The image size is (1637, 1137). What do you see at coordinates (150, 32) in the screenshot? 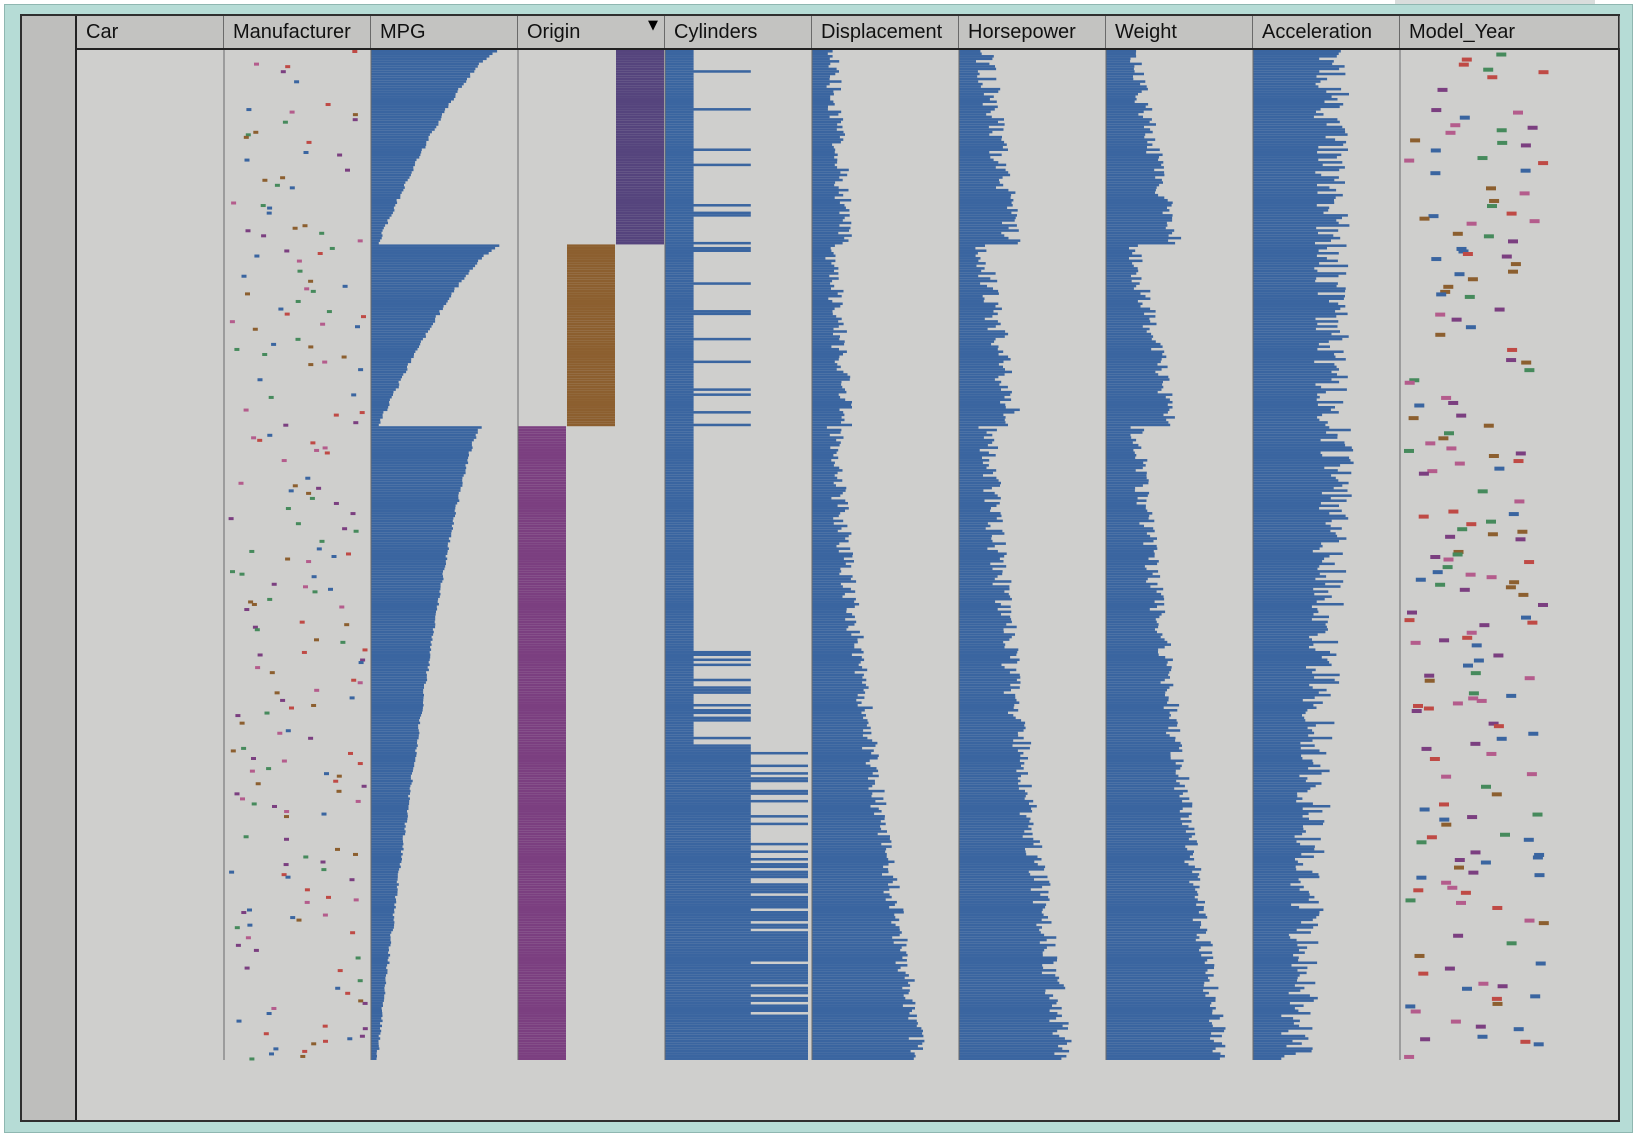
I see `column-header-car: Car` at bounding box center [150, 32].